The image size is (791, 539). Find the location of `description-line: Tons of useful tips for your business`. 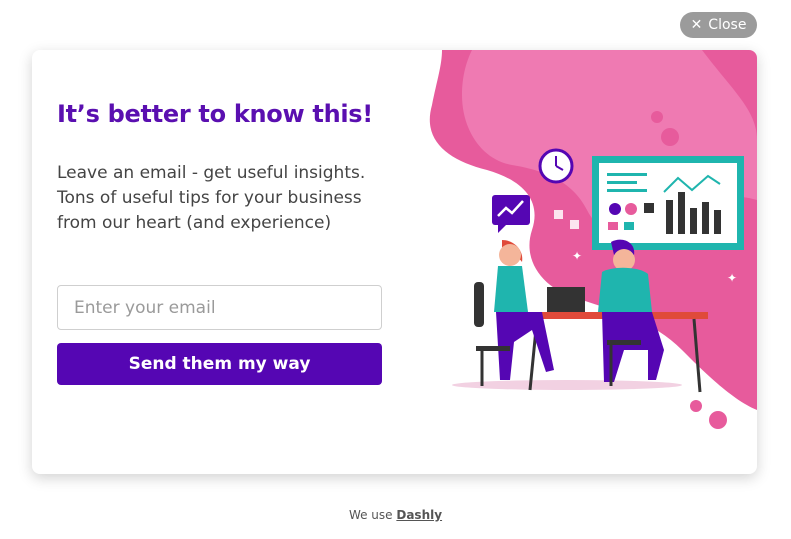

description-line: Tons of useful tips for your business is located at coordinates (209, 198).